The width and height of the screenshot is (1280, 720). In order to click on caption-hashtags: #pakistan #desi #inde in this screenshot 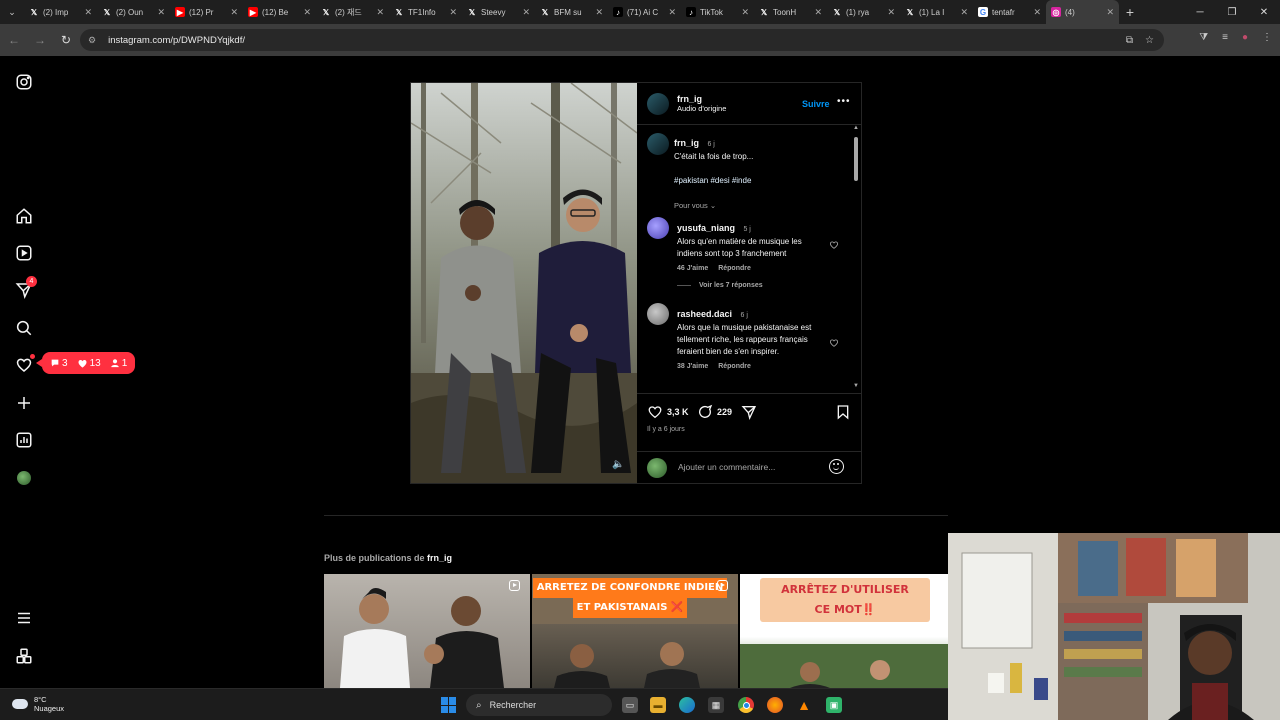, I will do `click(759, 181)`.